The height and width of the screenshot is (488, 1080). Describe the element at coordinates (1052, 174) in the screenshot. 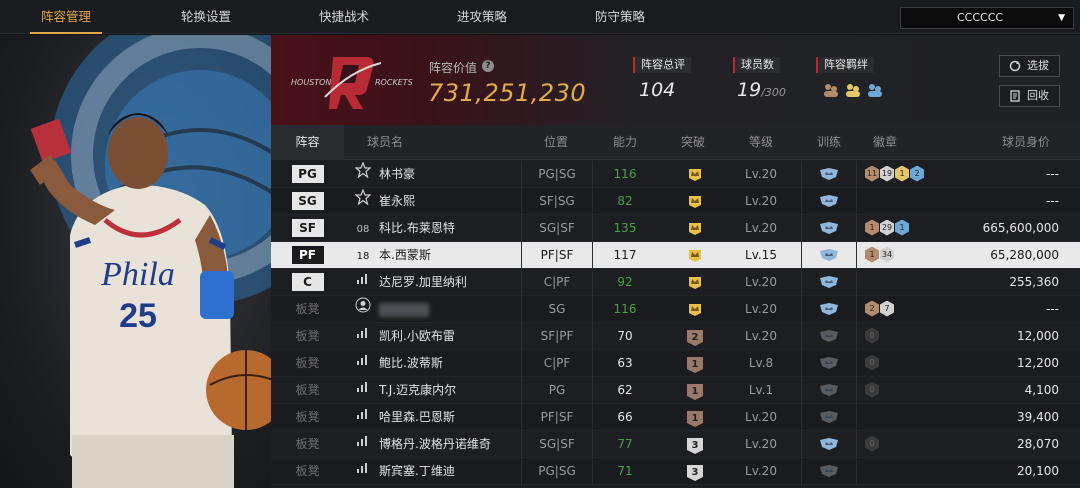

I see `player-value: ---` at that location.